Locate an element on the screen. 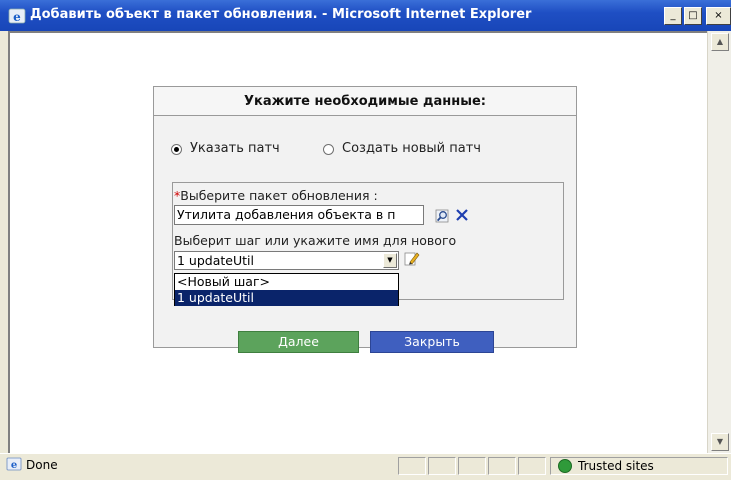 The width and height of the screenshot is (731, 480). close-window-button: × is located at coordinates (718, 16).